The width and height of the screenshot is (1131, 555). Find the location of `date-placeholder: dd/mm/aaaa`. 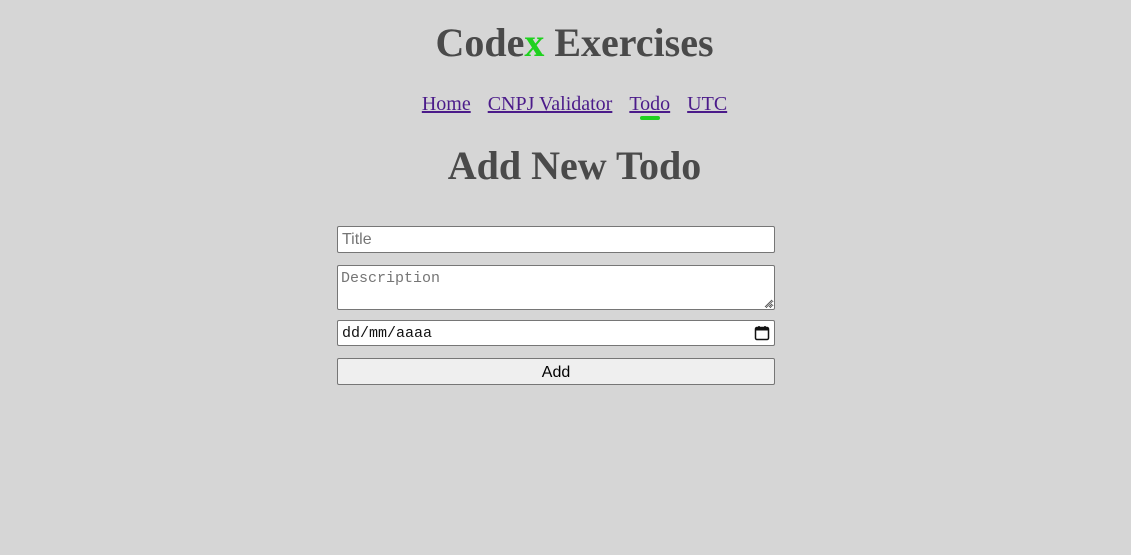

date-placeholder: dd/mm/aaaa is located at coordinates (387, 333).